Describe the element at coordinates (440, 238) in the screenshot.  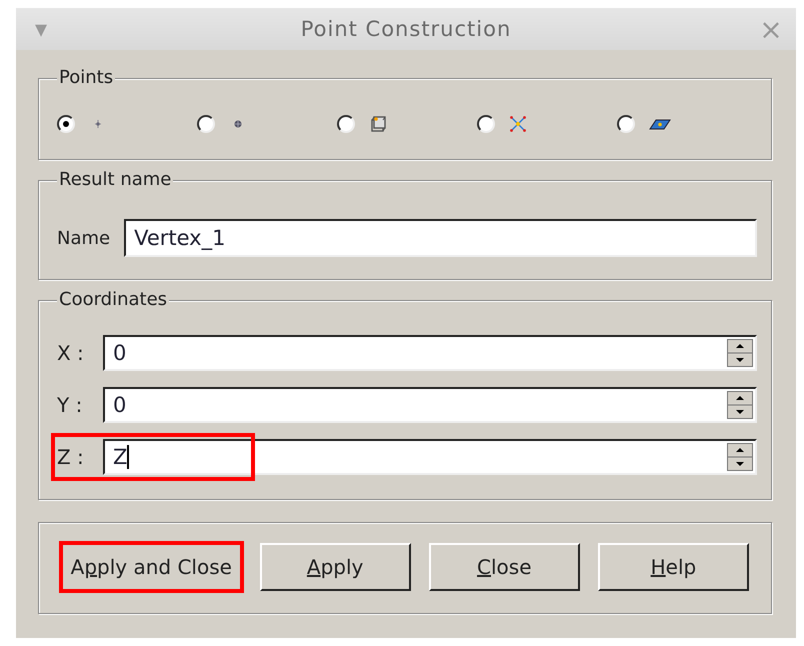
I see `name-field: Vertex_1` at that location.